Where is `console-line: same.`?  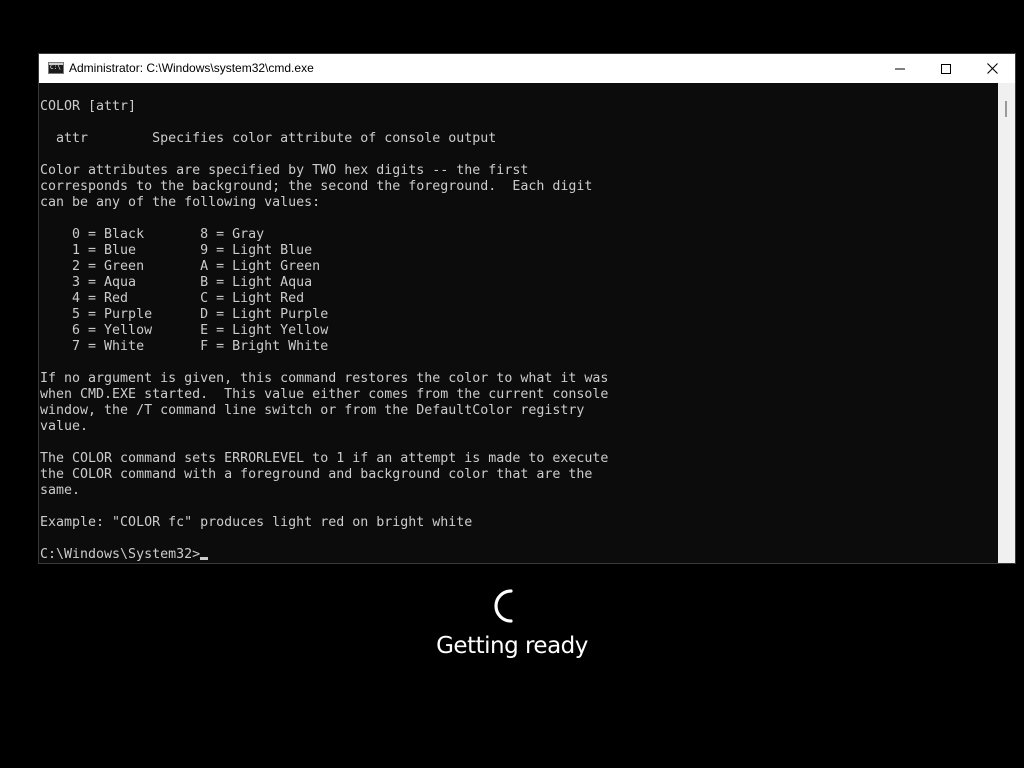
console-line: same. is located at coordinates (60, 490).